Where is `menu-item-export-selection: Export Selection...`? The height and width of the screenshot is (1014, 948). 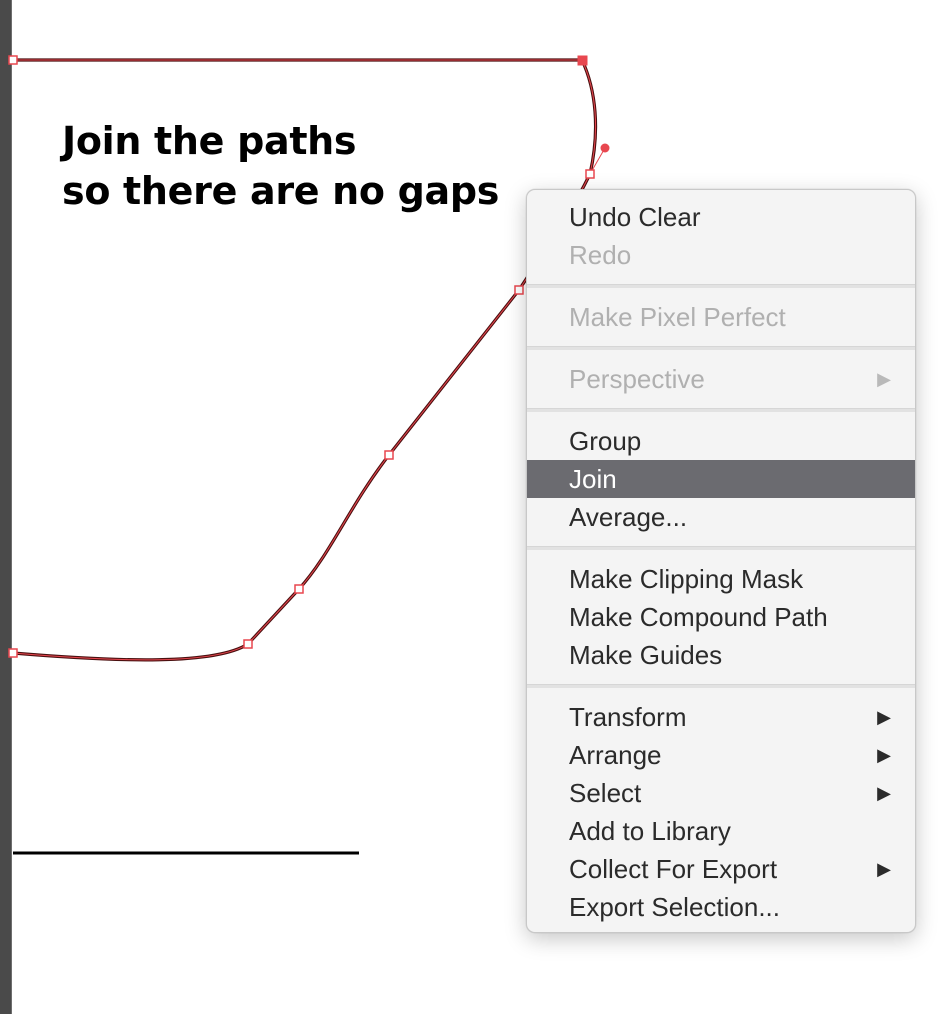
menu-item-export-selection: Export Selection... is located at coordinates (721, 907).